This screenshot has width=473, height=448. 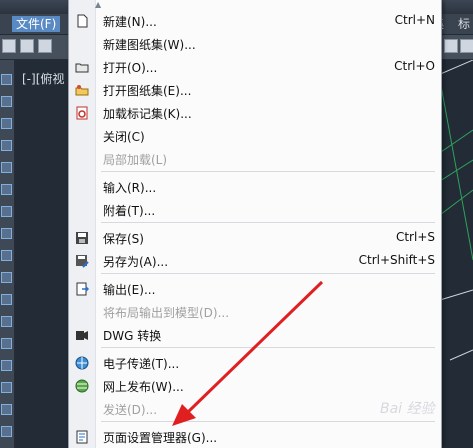 What do you see at coordinates (248, 353) in the screenshot?
I see `annotation-arrow` at bounding box center [248, 353].